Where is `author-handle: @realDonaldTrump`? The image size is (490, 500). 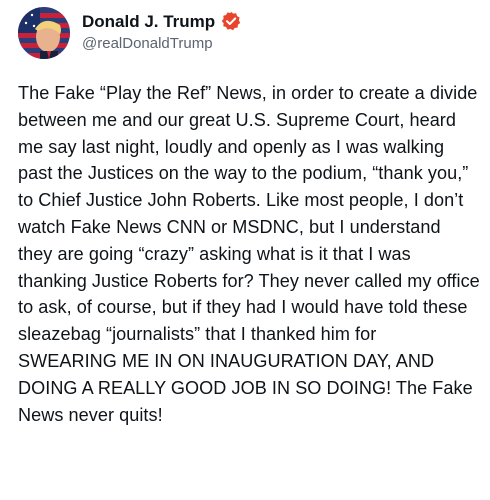 author-handle: @realDonaldTrump is located at coordinates (161, 44).